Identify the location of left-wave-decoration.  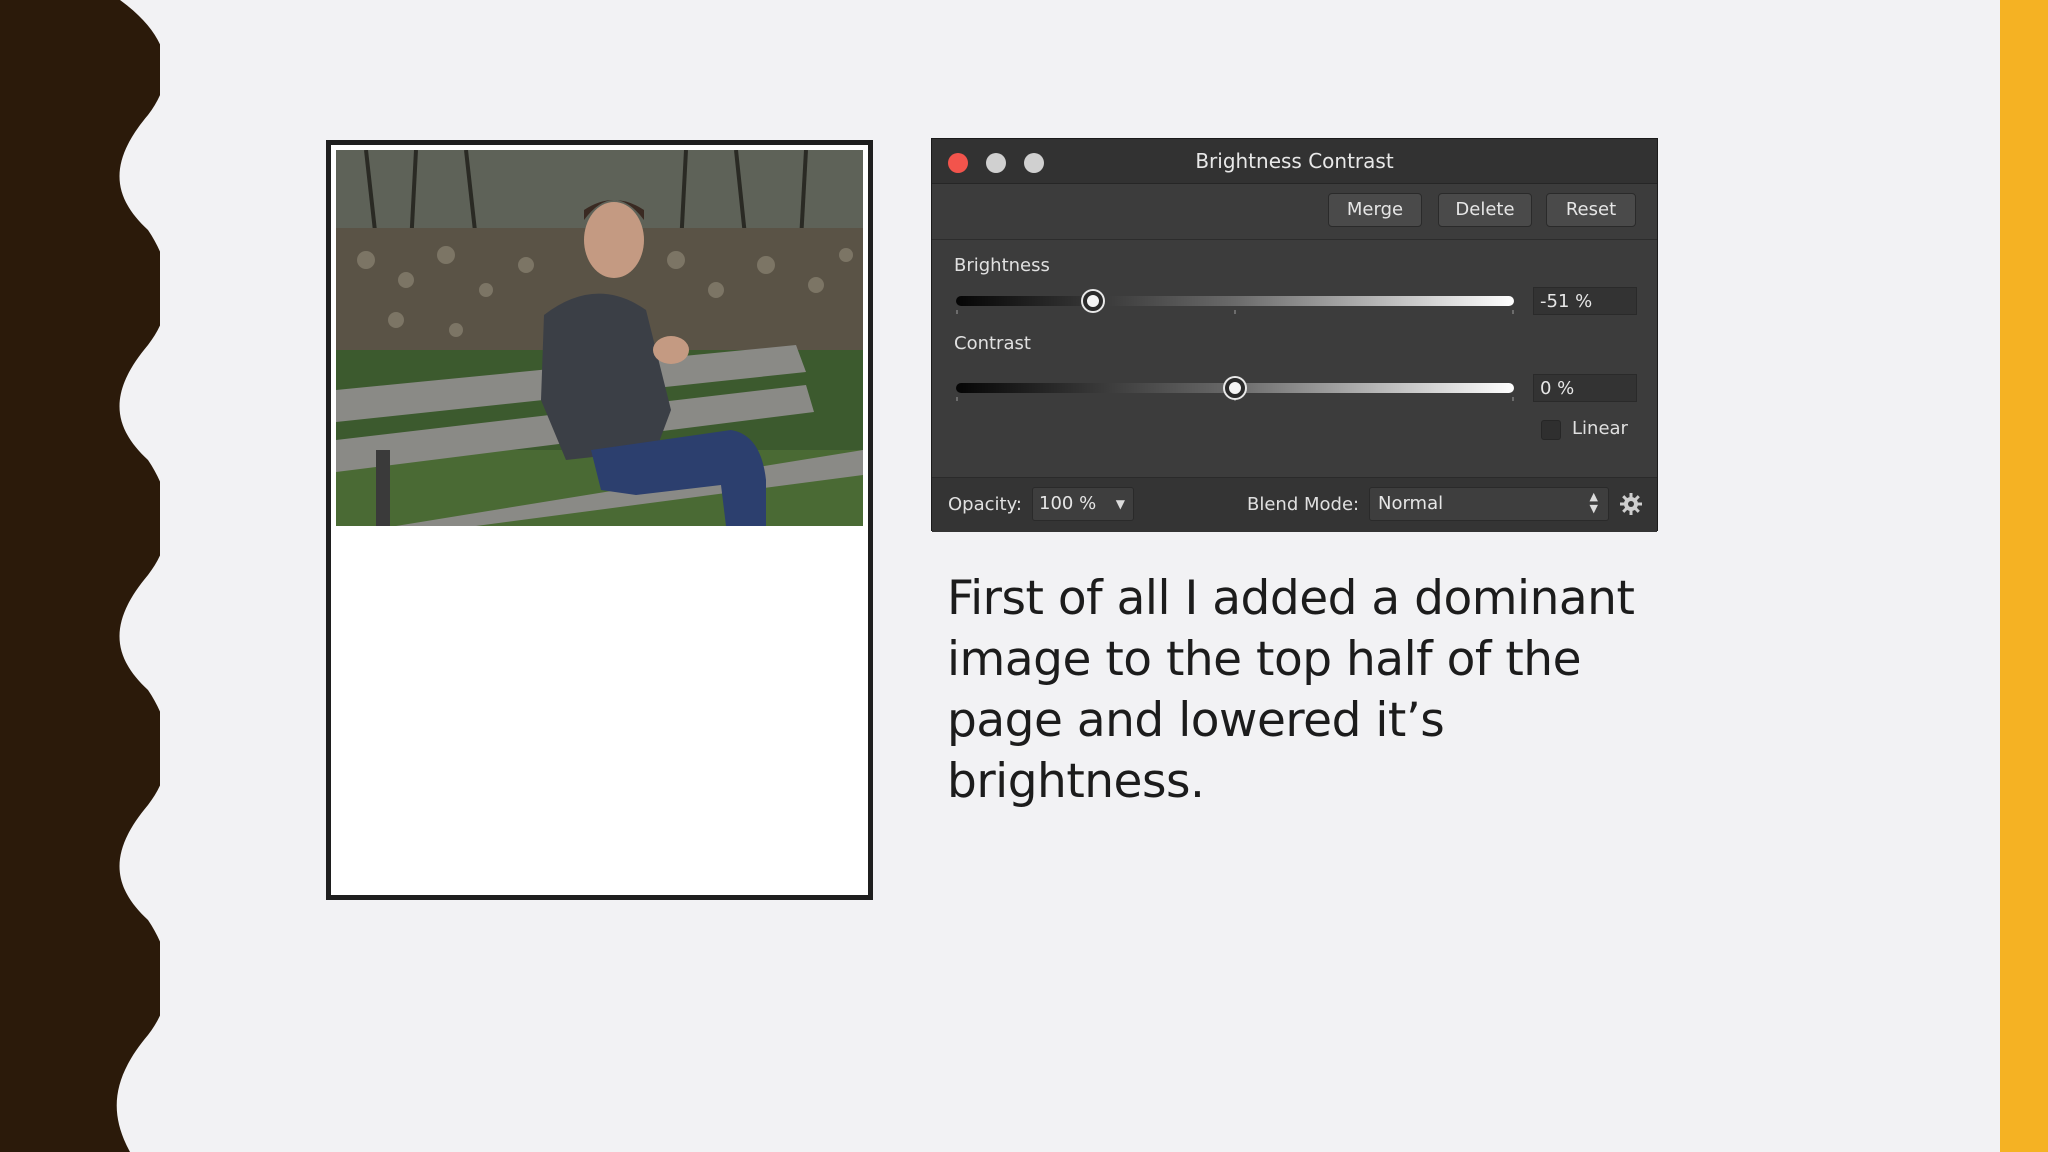
(80, 576).